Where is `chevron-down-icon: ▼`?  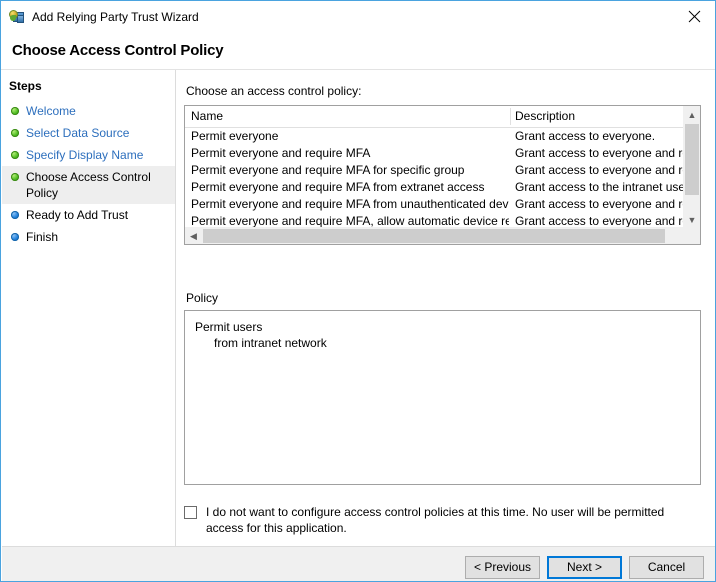 chevron-down-icon: ▼ is located at coordinates (692, 219).